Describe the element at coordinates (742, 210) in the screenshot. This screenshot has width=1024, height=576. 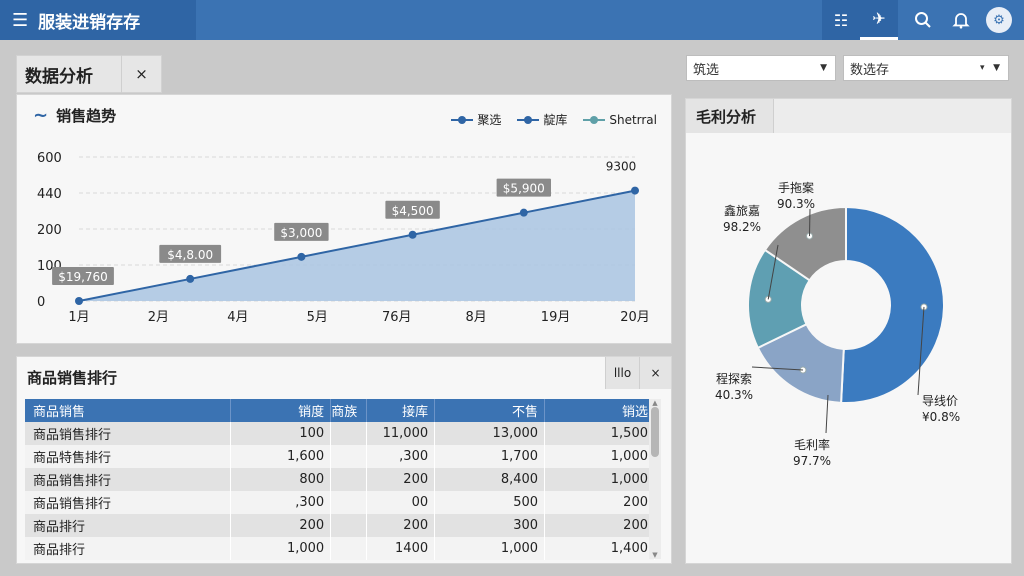
I see `slice-label: 鑫旅嘉` at that location.